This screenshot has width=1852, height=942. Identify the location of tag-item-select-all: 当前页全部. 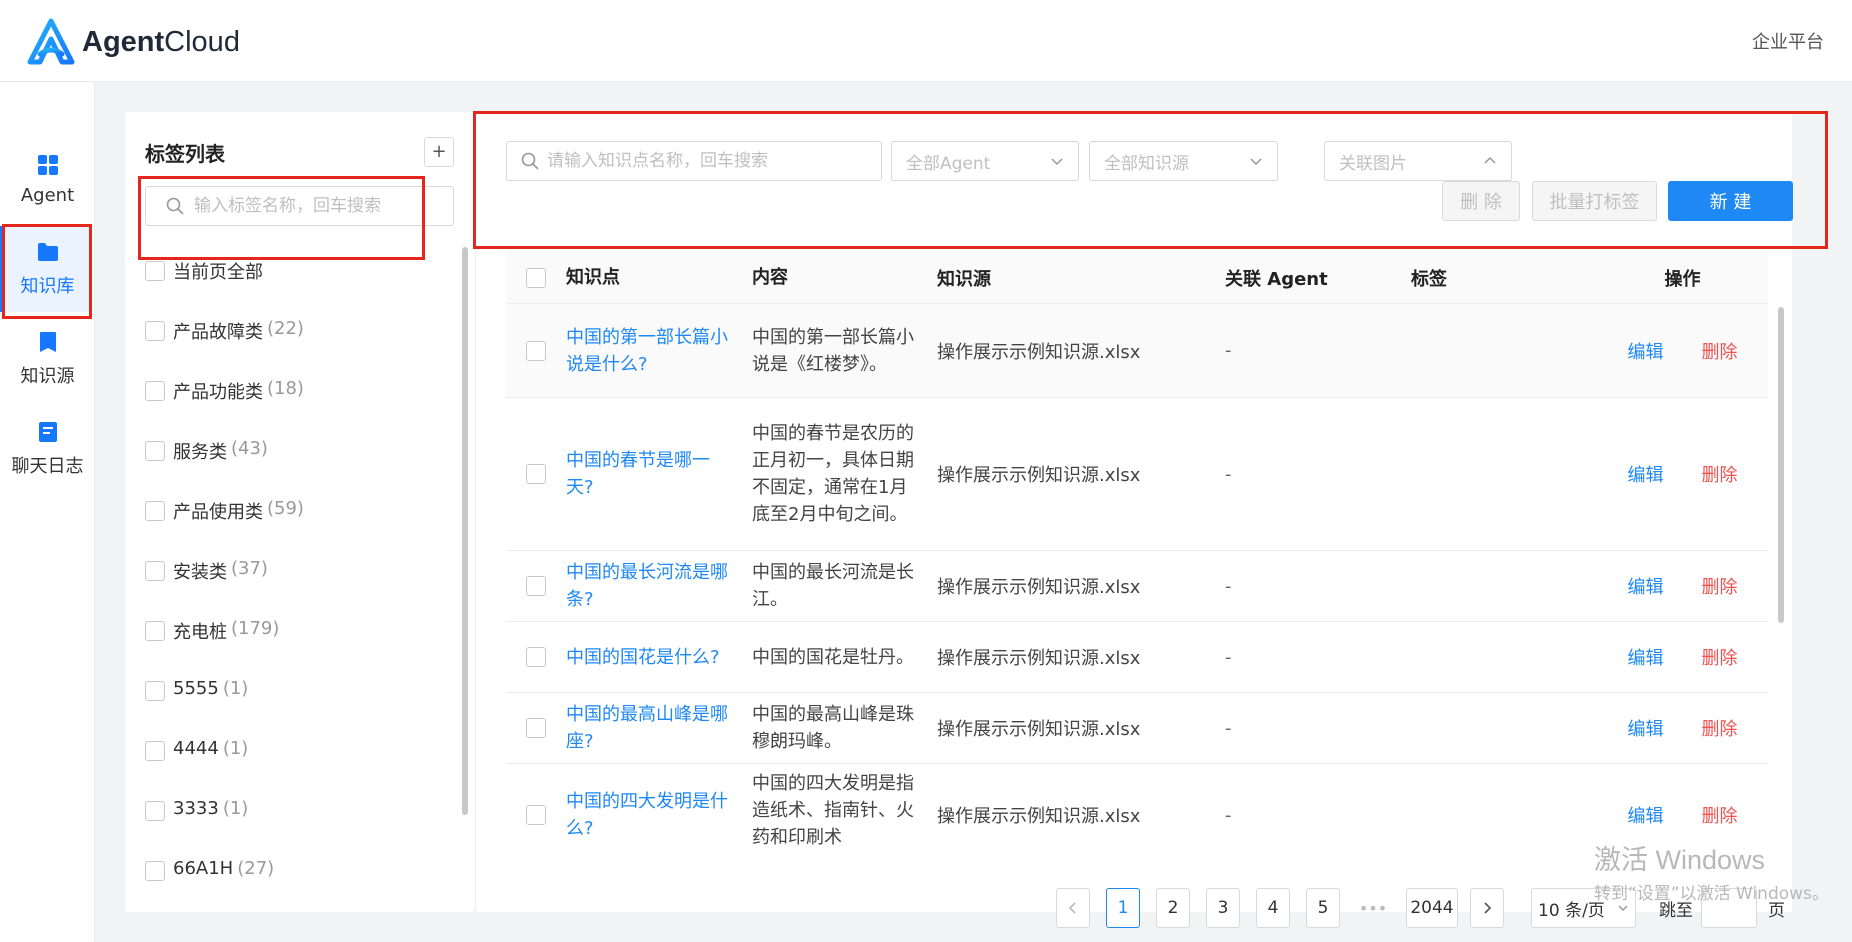
(295, 288).